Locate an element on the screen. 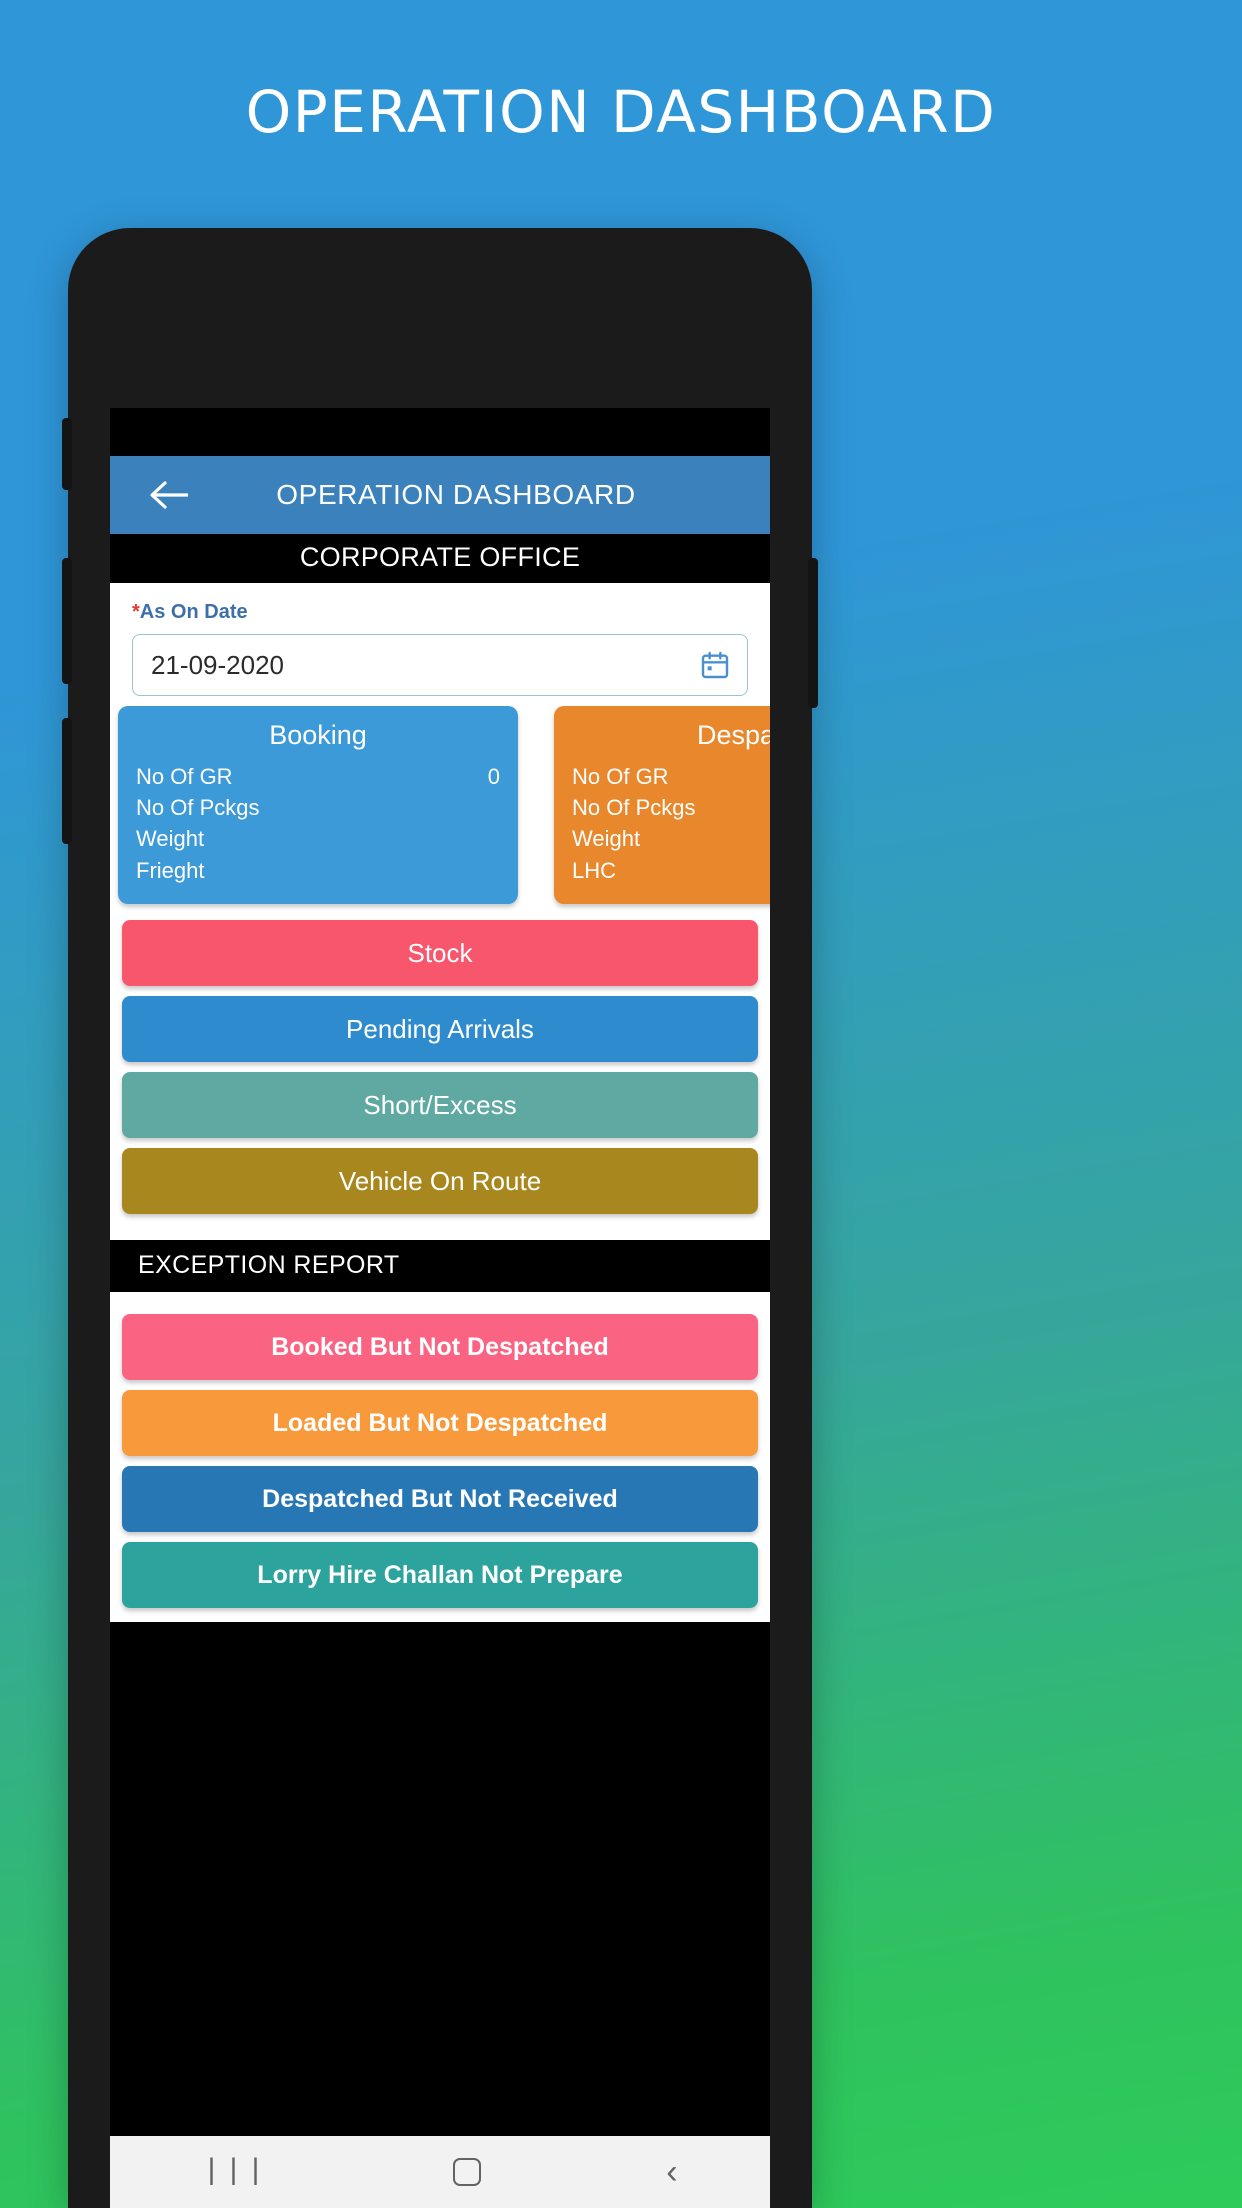 The height and width of the screenshot is (2208, 1242). home-icon is located at coordinates (467, 2172).